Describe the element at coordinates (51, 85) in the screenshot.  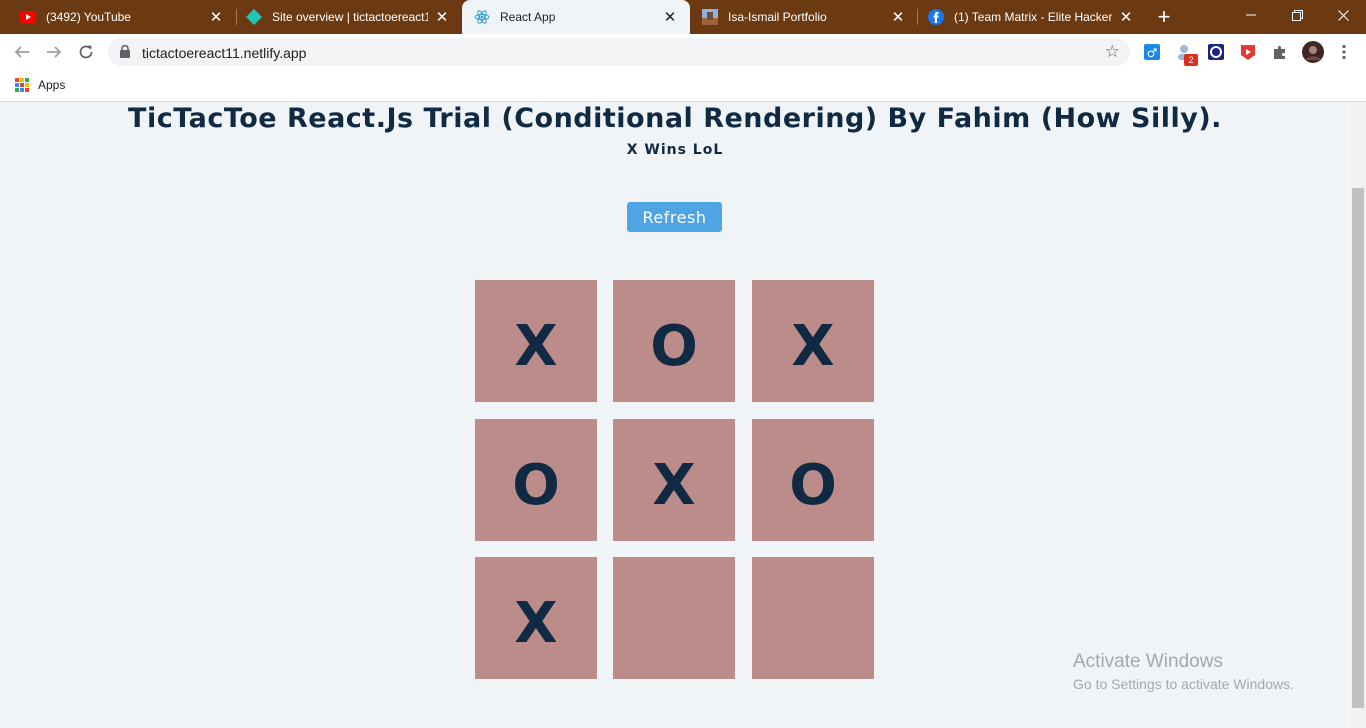
I see `apps-bookmark: Apps` at that location.